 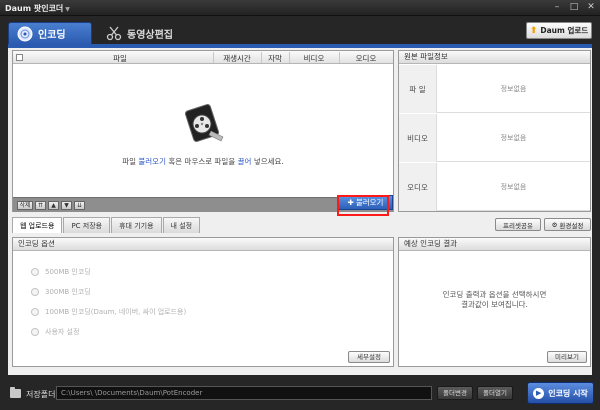 I want to click on hint-prefix: 파일, so click(x=130, y=161).